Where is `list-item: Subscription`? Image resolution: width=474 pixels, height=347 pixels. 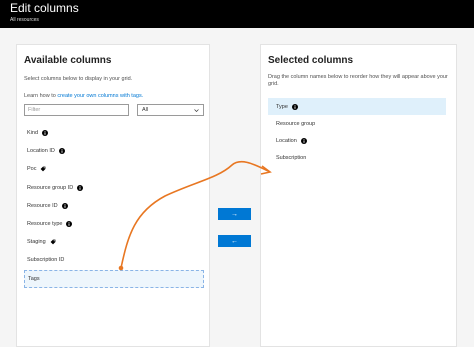
list-item: Subscription is located at coordinates (357, 157).